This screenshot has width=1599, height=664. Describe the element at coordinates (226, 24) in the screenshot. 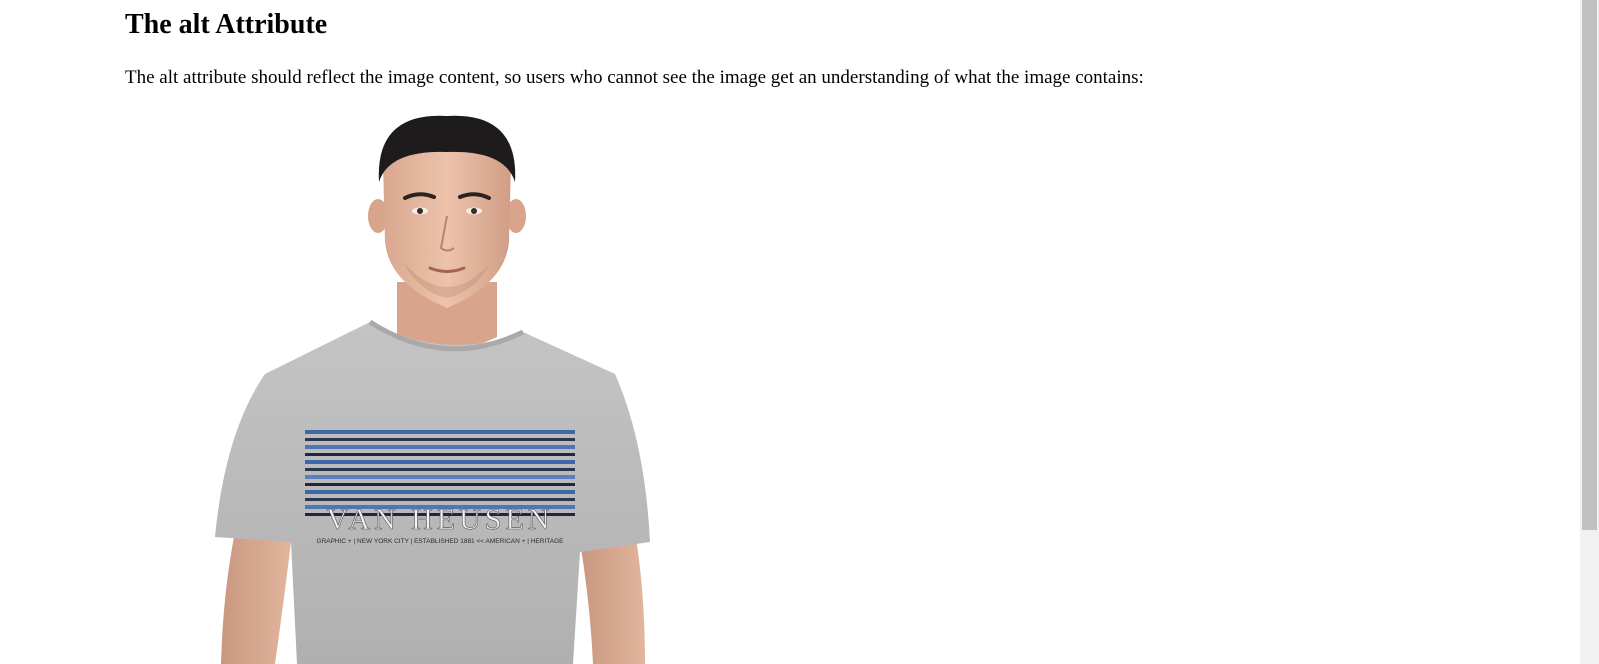

I see `page-title: The alt Attribute` at that location.